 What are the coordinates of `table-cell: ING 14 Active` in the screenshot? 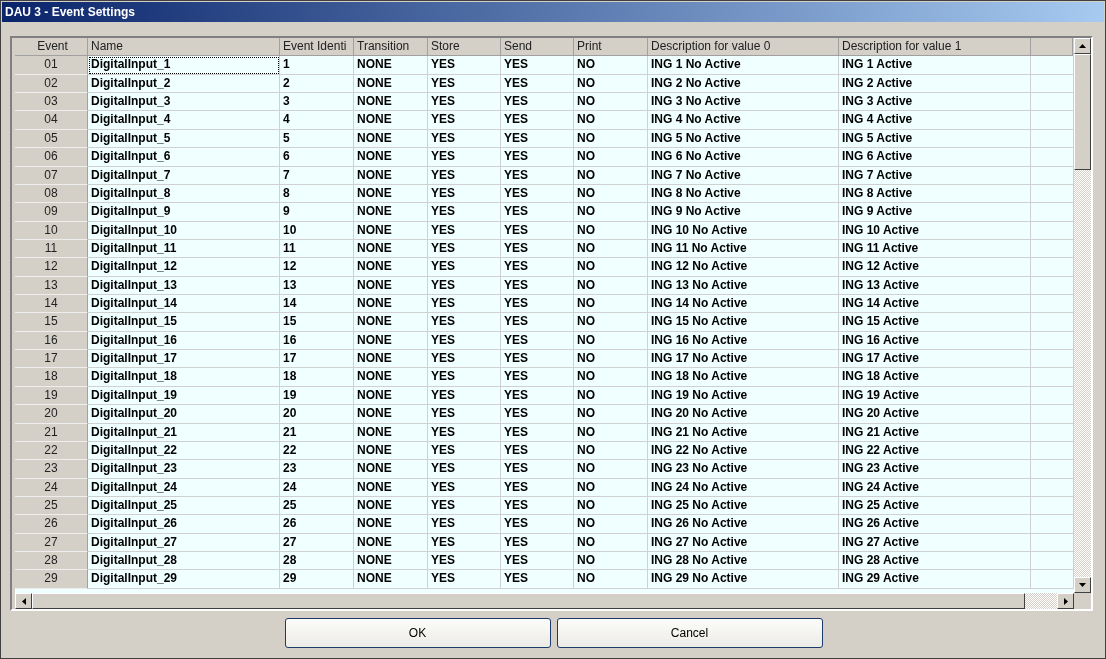 It's located at (935, 304).